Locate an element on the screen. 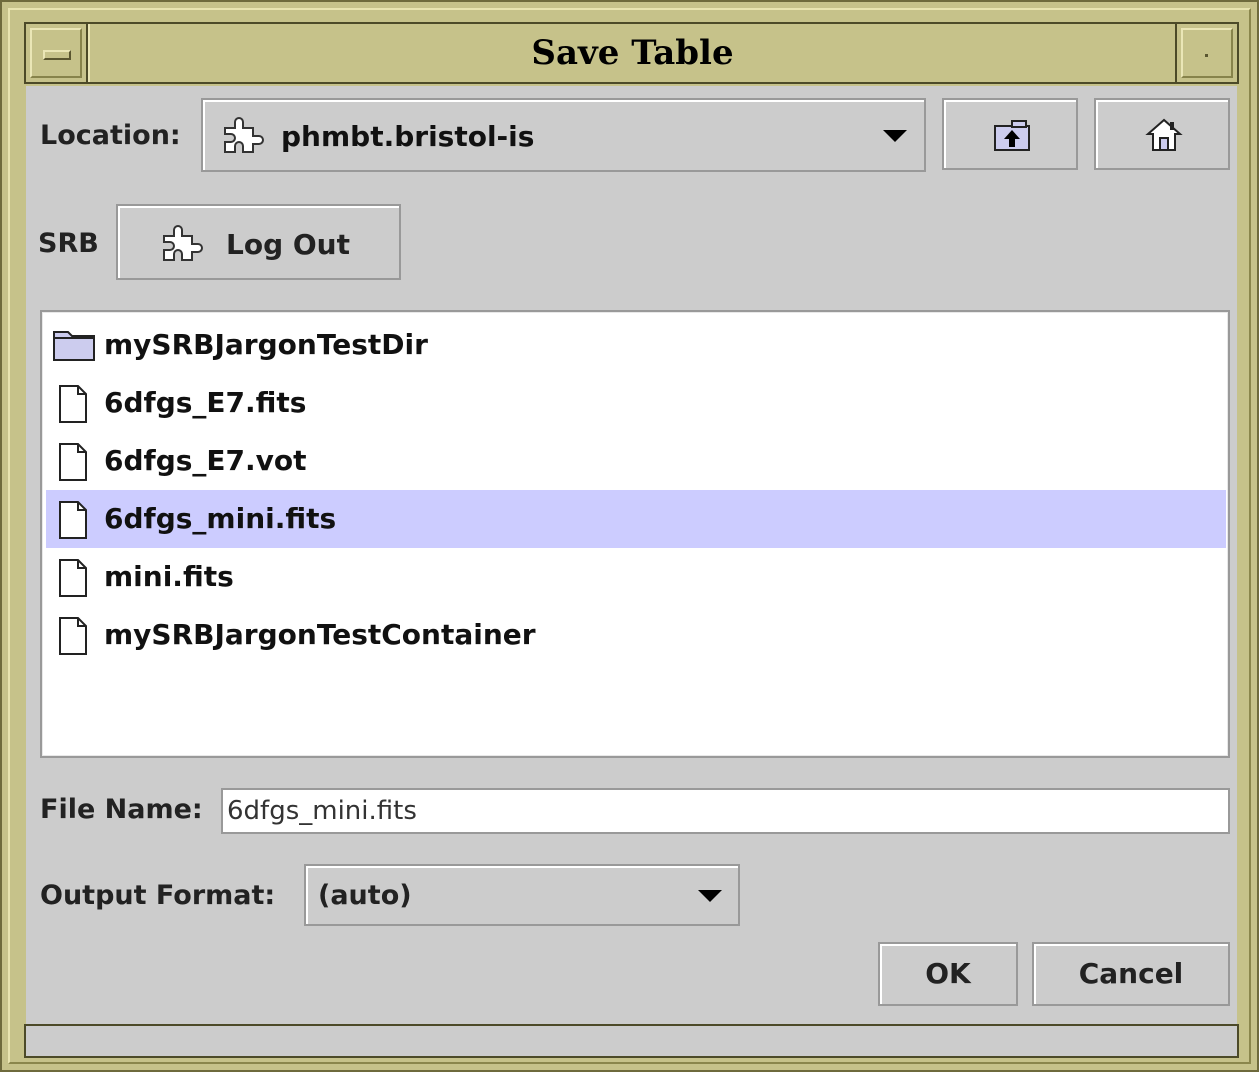 The width and height of the screenshot is (1259, 1072). ok-button: OK is located at coordinates (948, 974).